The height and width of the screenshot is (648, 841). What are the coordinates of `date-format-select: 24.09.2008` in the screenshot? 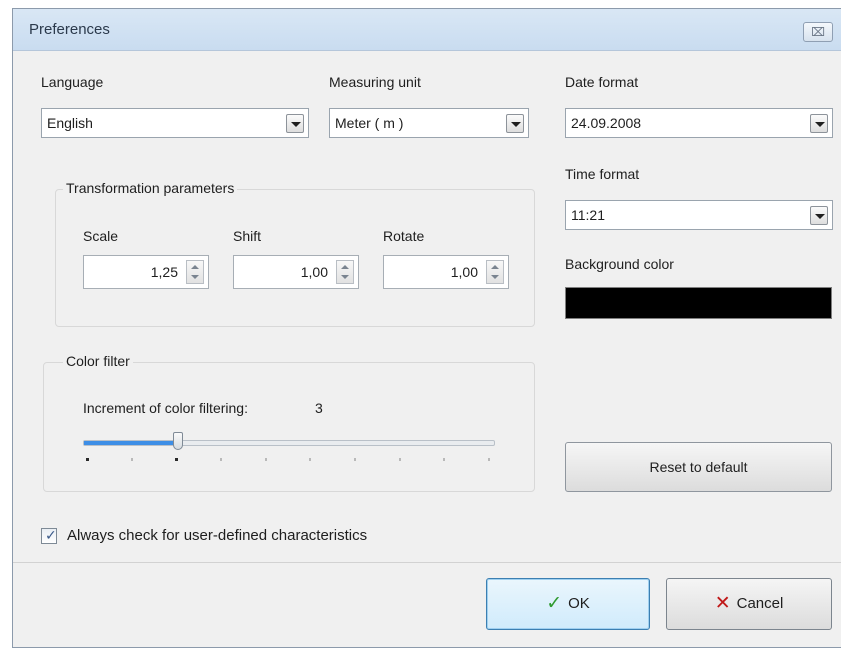 It's located at (699, 123).